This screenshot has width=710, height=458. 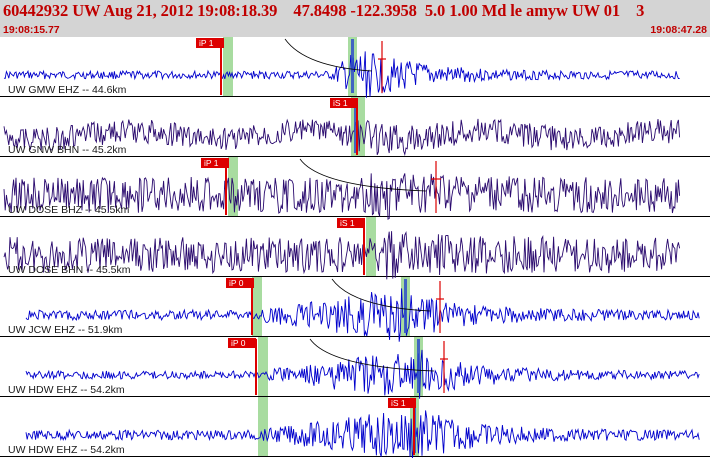 I want to click on station-label: UW GMW EHZ -- 44.6km, so click(x=67, y=90).